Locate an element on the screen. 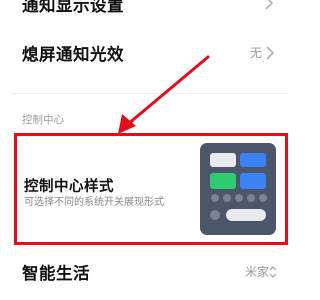 This screenshot has height=300, width=320. smart-life-value: 米家 is located at coordinates (257, 272).